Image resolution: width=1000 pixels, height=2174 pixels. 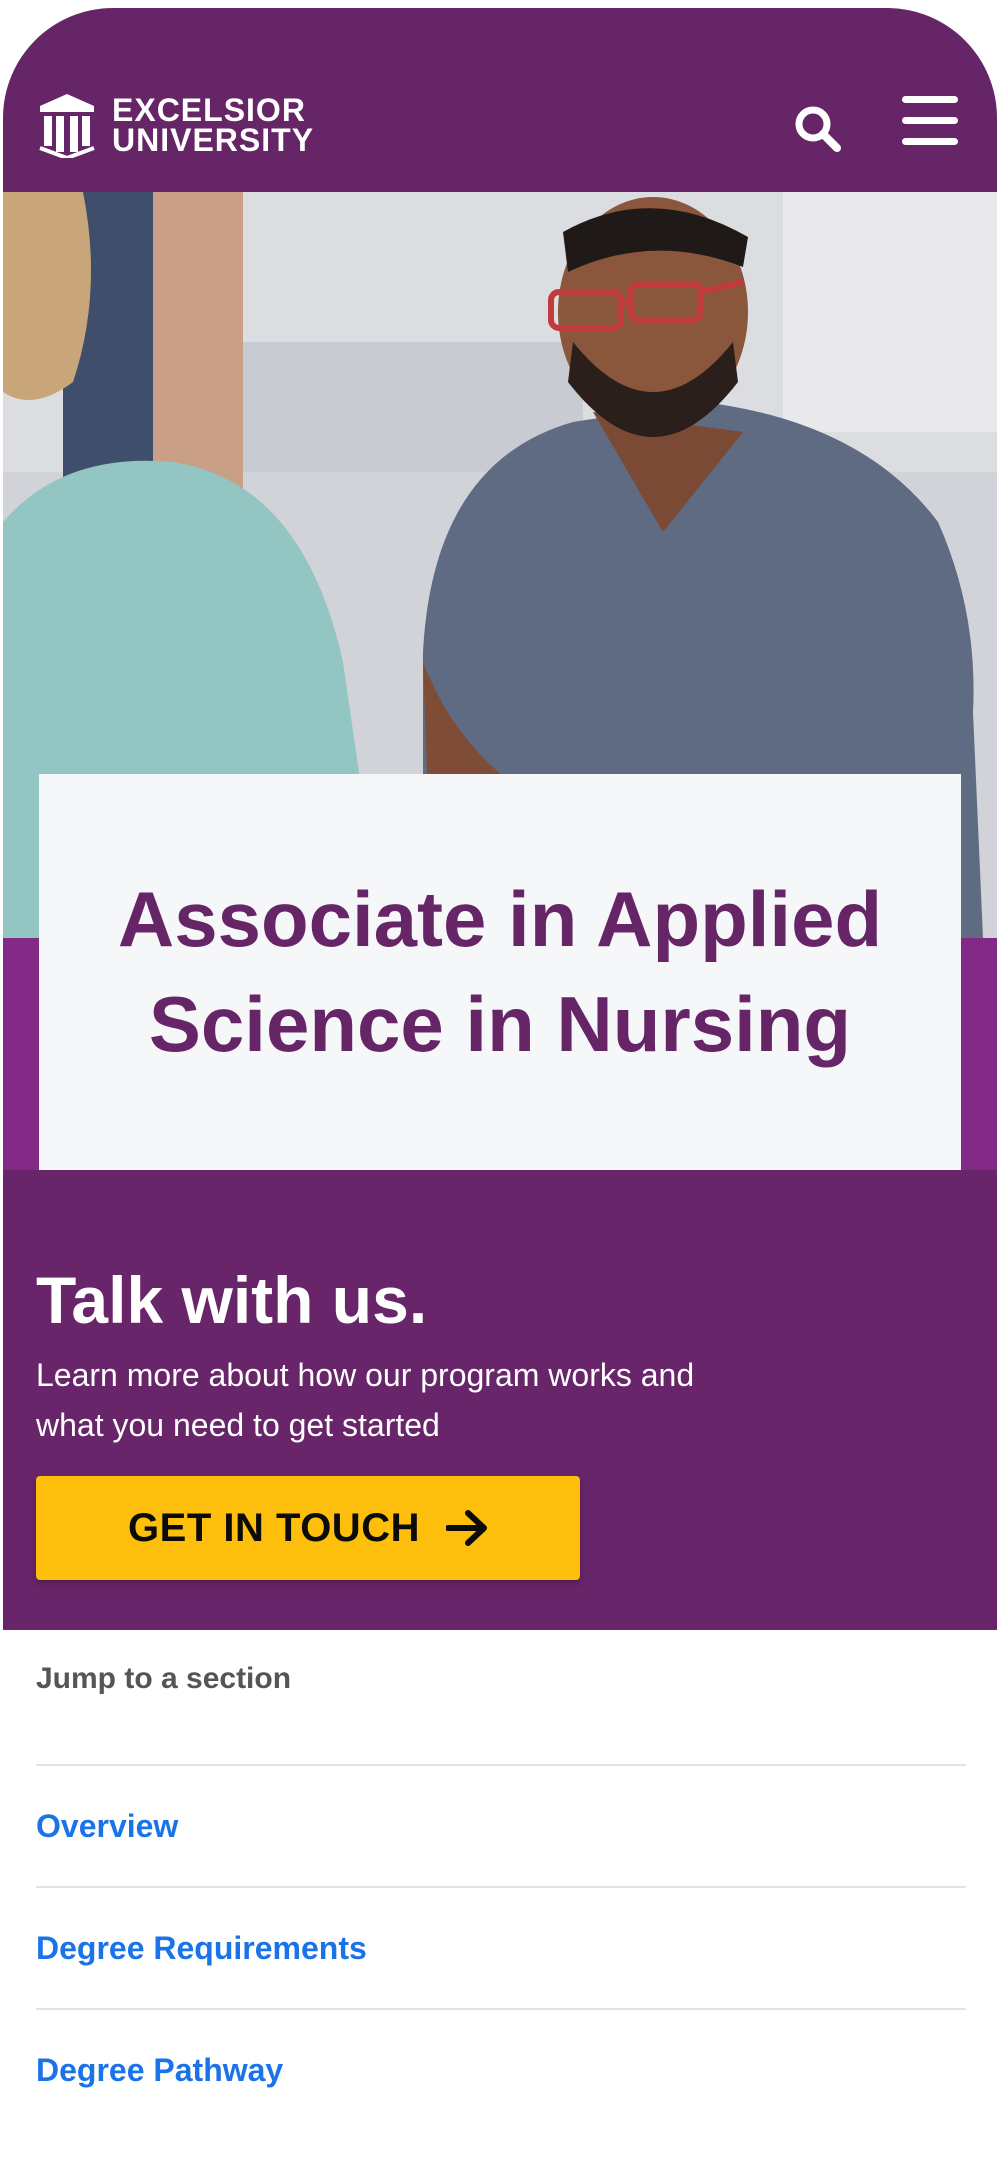 I want to click on site-header: EXCELSIOR UNIVERSITY, so click(x=500, y=100).